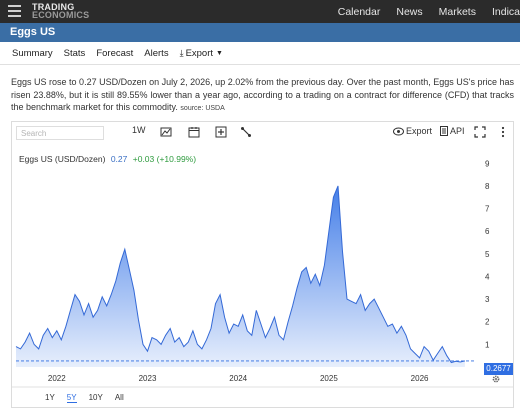 Image resolution: width=520 pixels, height=413 pixels. What do you see at coordinates (32, 53) in the screenshot?
I see `tab-summary: Summary` at bounding box center [32, 53].